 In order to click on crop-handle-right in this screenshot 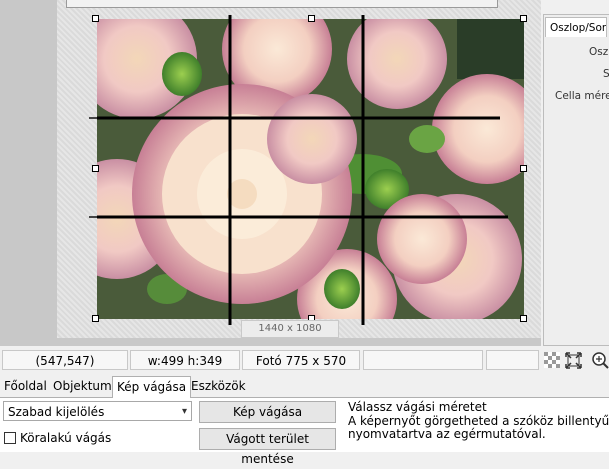, I will do `click(523, 168)`.